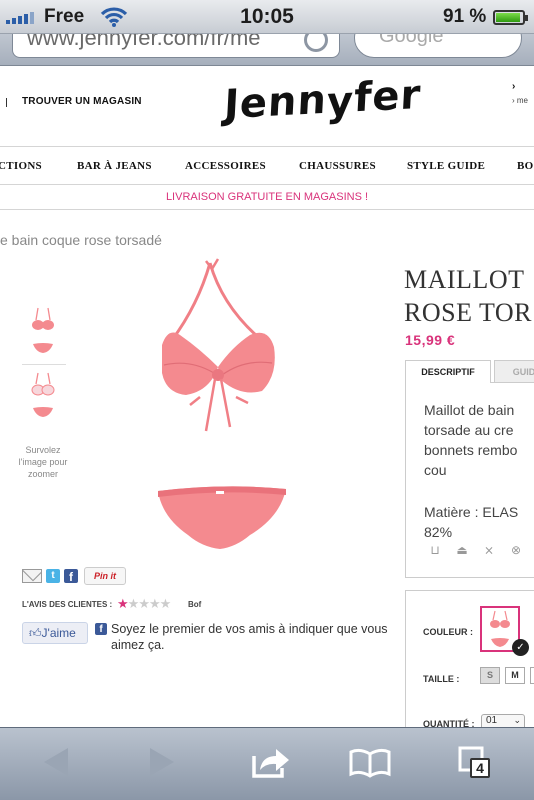 The height and width of the screenshot is (800, 534). I want to click on reviews-label: L'AVIS DES CLIENTES :, so click(67, 604).